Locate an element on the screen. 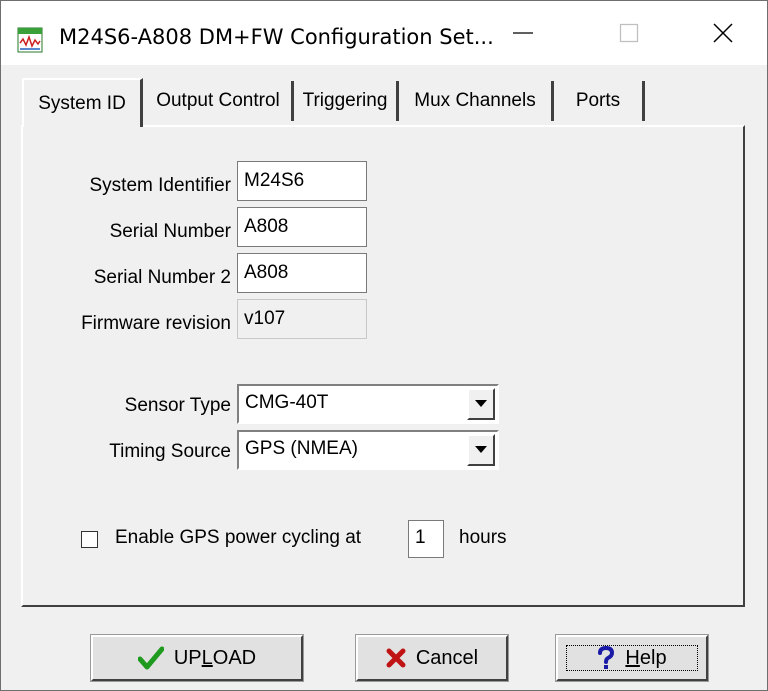 This screenshot has width=768, height=691. serial-number-2-field: A808 is located at coordinates (302, 273).